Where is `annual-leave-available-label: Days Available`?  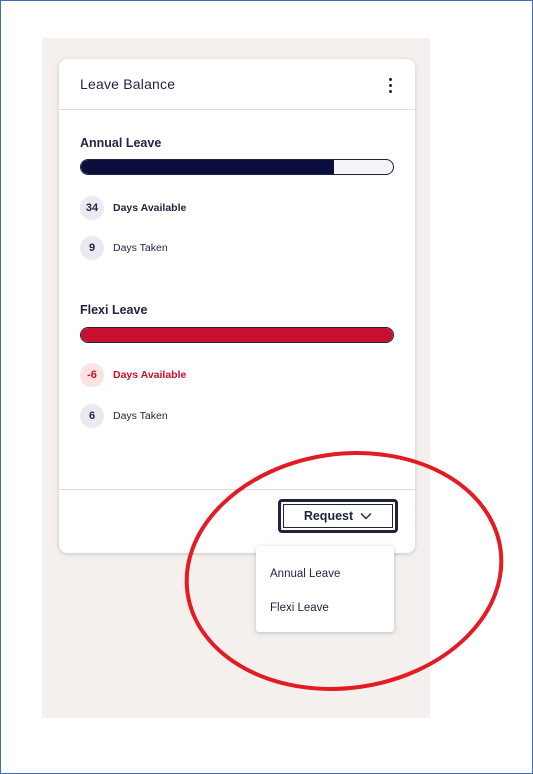 annual-leave-available-label: Days Available is located at coordinates (150, 208).